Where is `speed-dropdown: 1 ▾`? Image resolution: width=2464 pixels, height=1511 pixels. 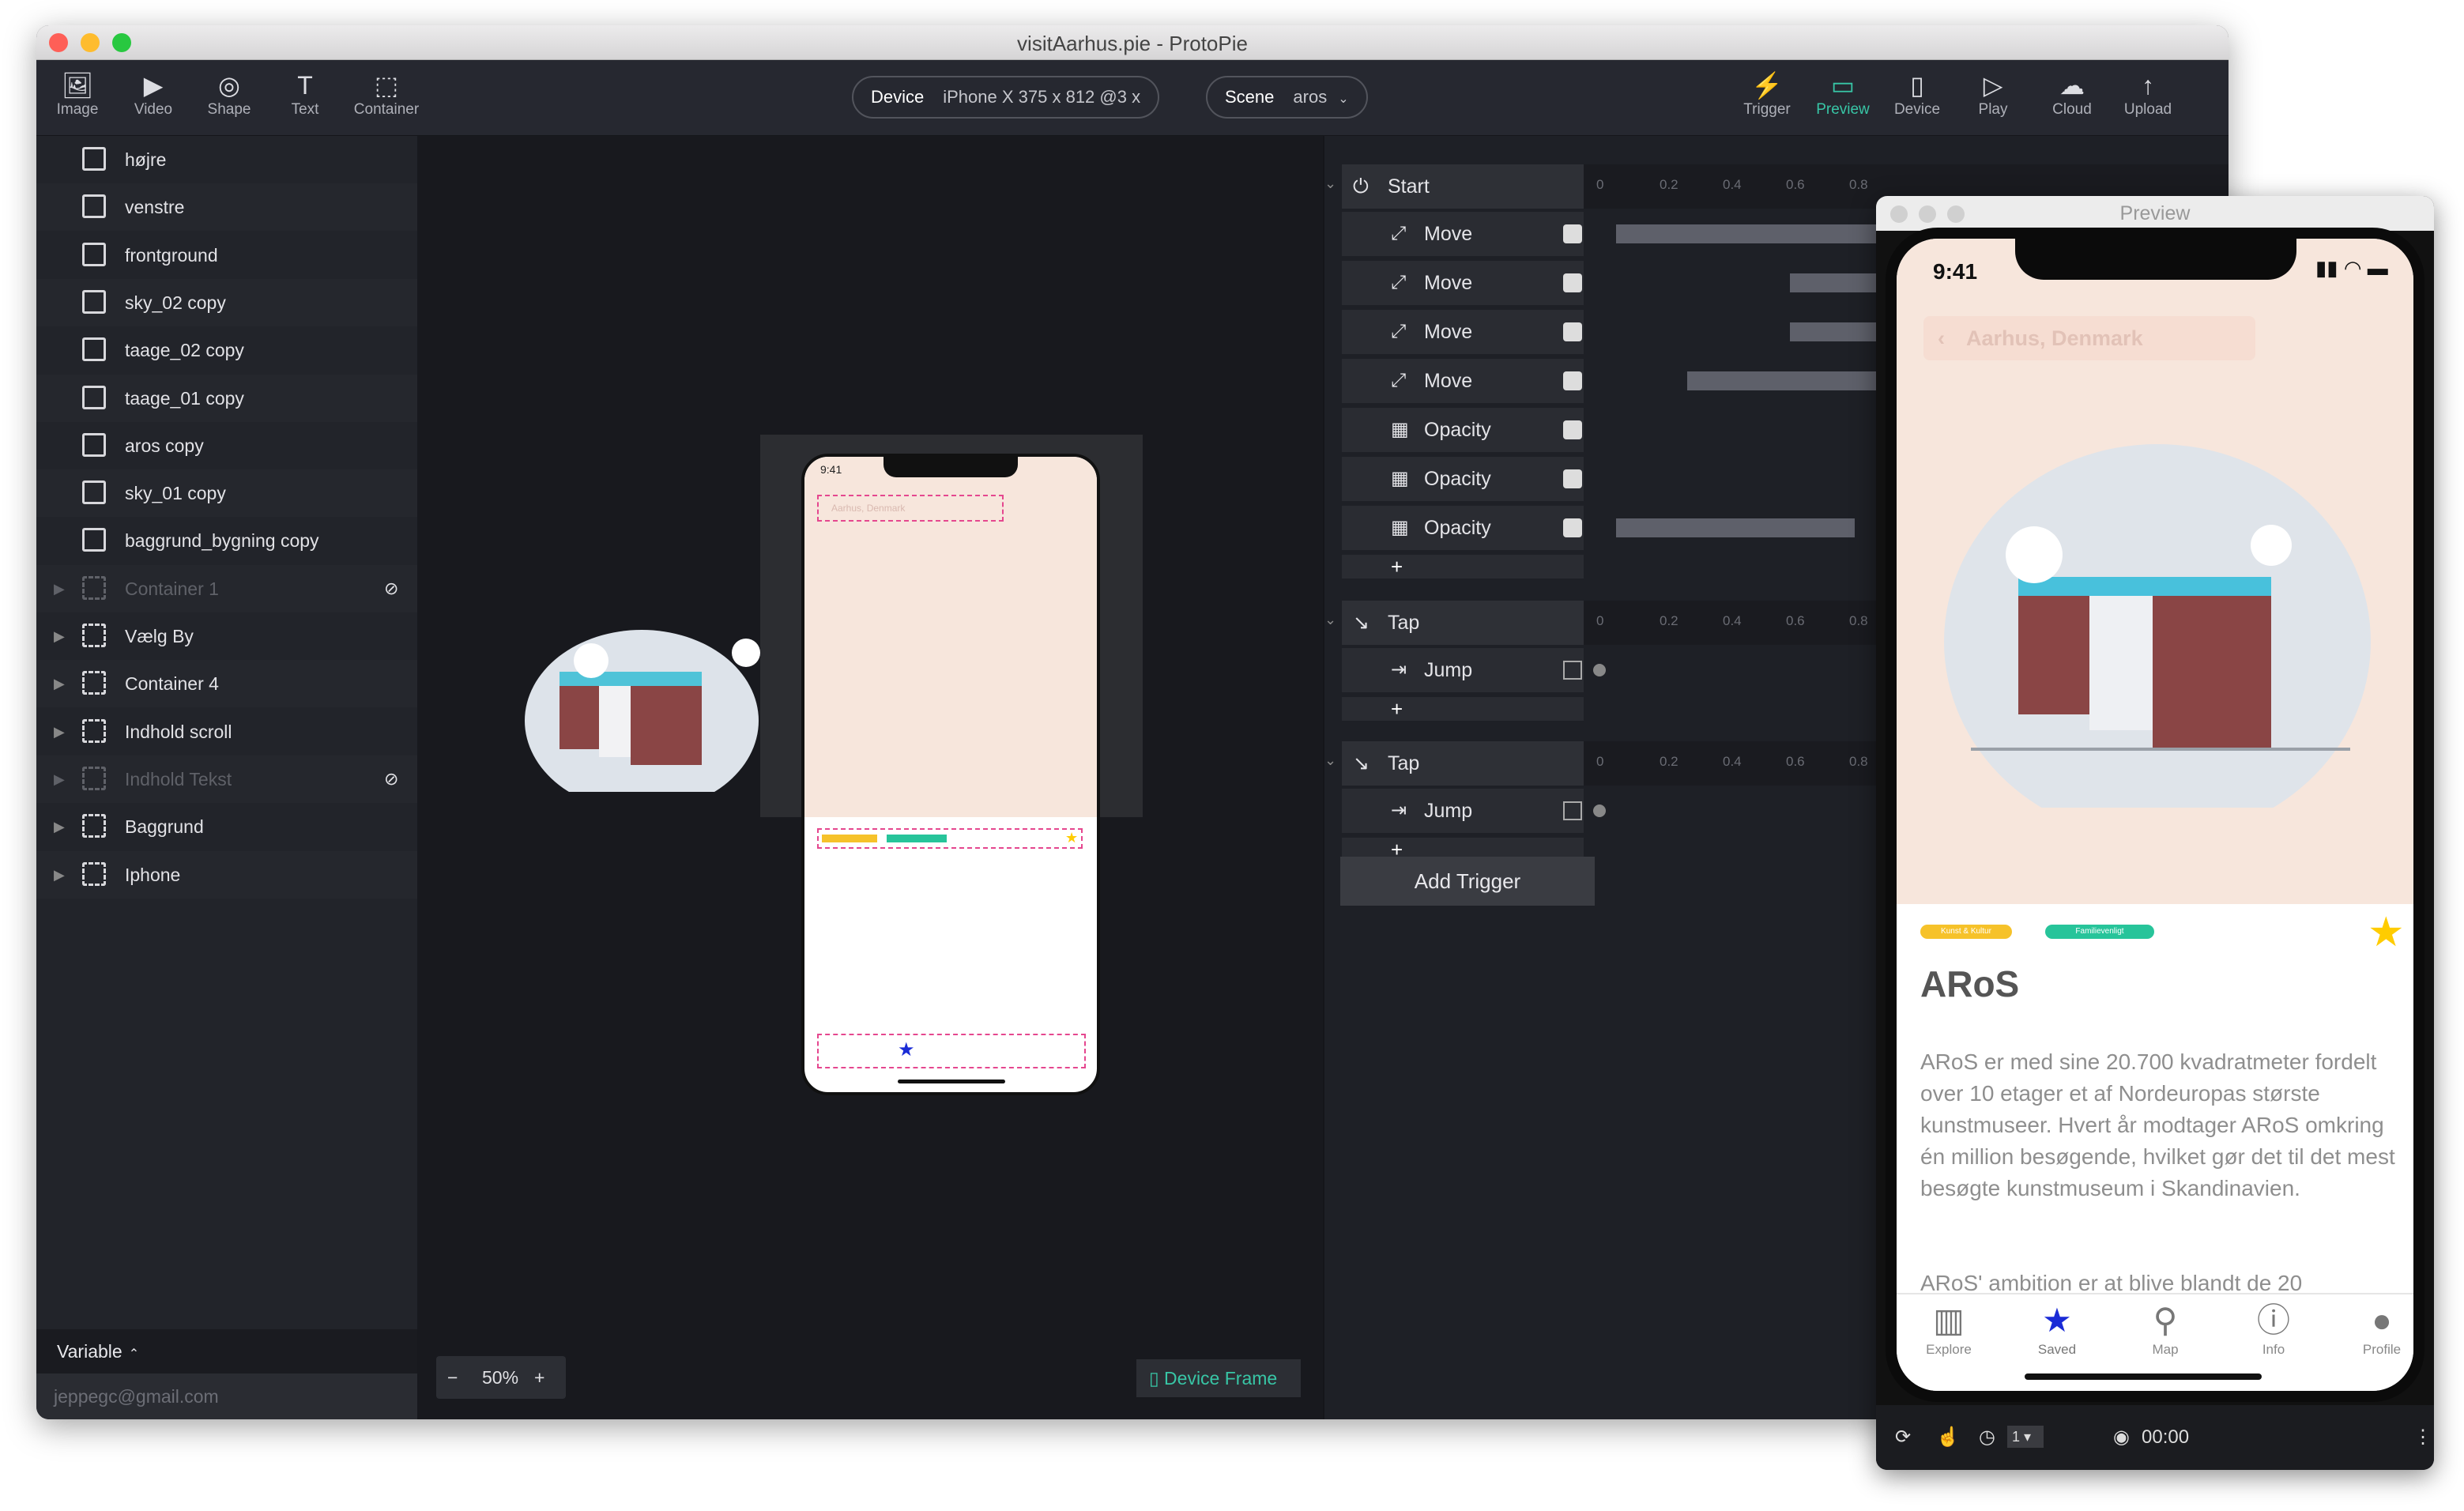 speed-dropdown: 1 ▾ is located at coordinates (2025, 1437).